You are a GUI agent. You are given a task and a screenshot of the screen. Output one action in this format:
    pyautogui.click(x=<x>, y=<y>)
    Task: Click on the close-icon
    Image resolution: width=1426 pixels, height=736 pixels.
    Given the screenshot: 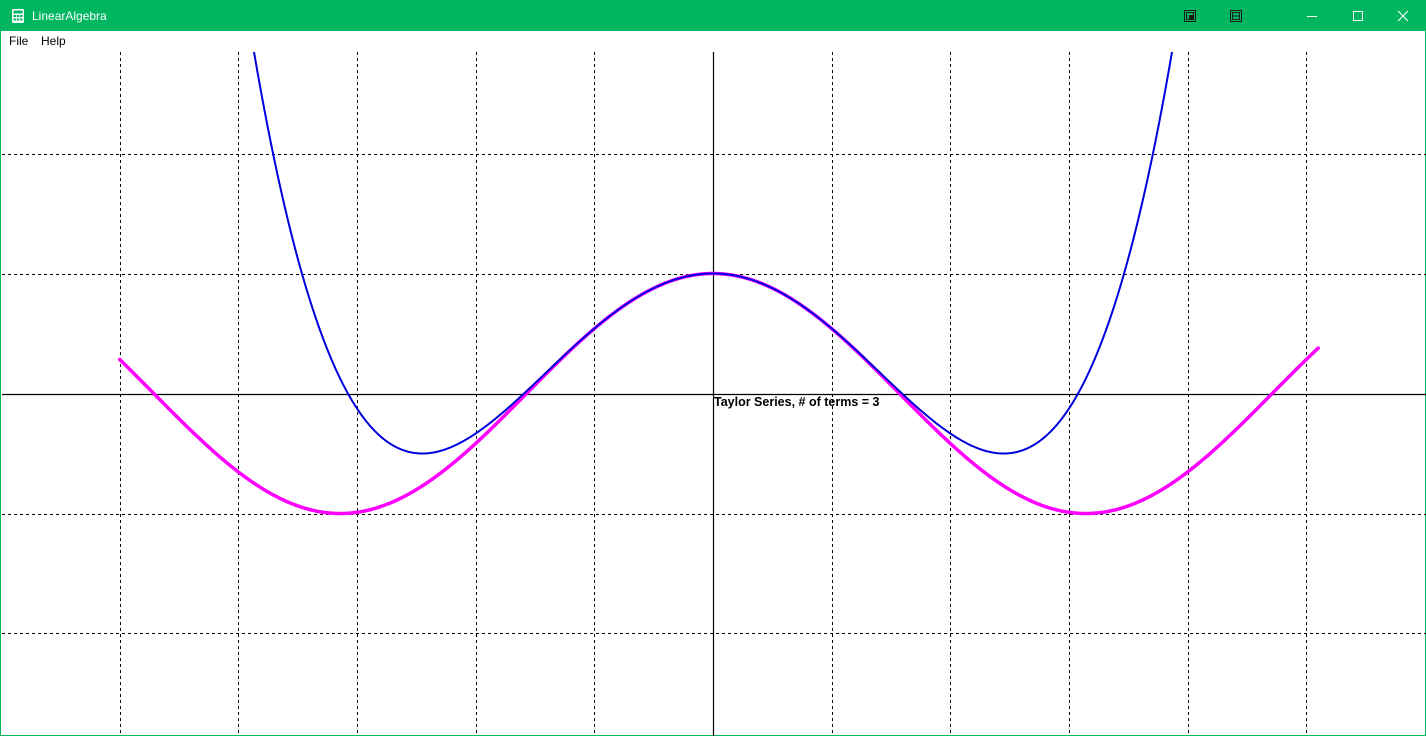 What is the action you would take?
    pyautogui.click(x=1403, y=16)
    